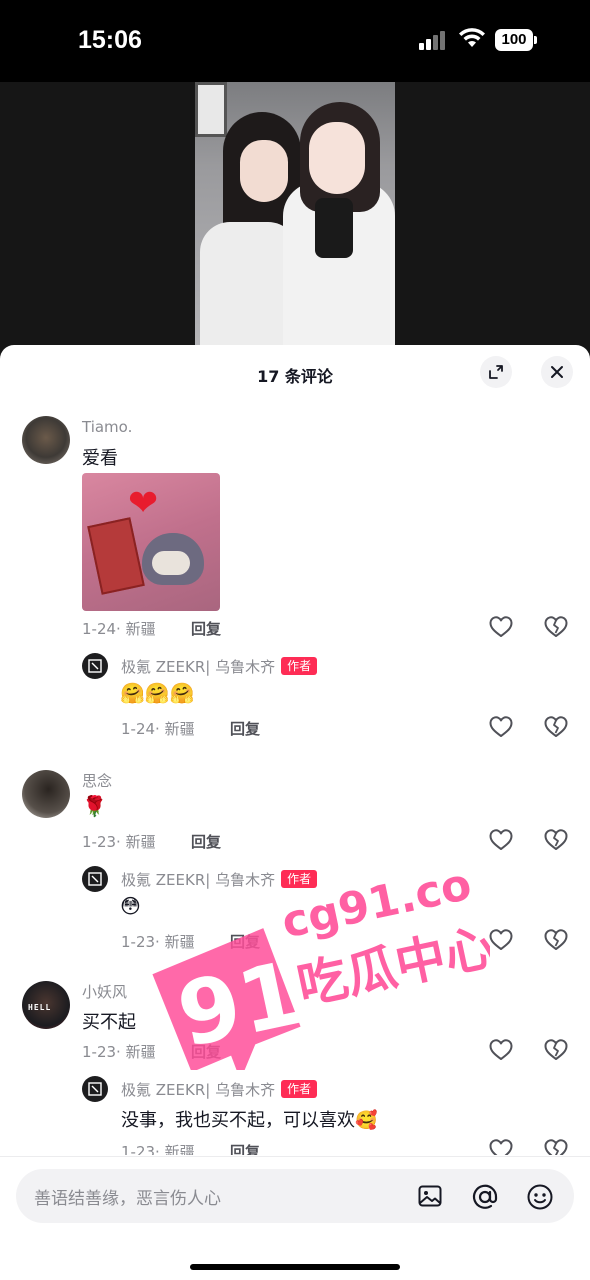 Image resolution: width=590 pixels, height=1280 pixels. Describe the element at coordinates (119, 629) in the screenshot. I see `comment-meta: 1-24· 新疆` at that location.